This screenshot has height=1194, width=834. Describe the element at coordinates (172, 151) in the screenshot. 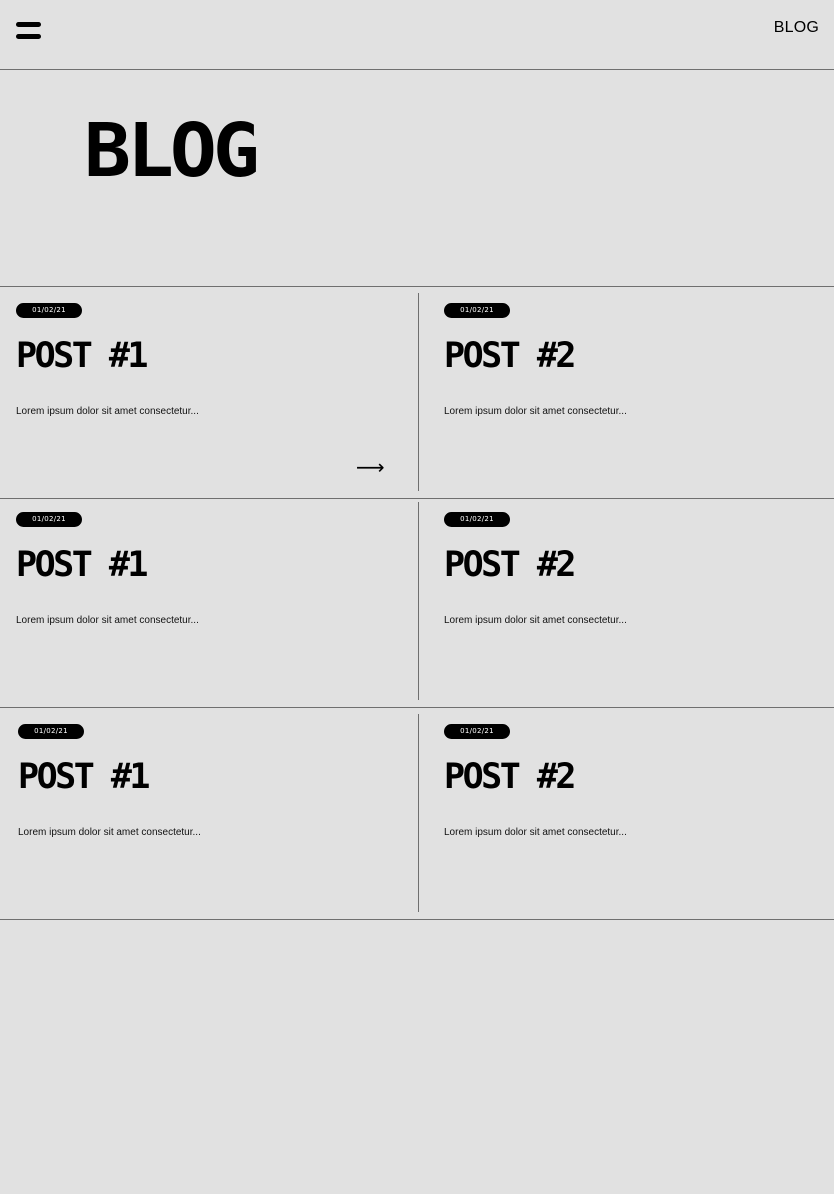

I see `page-title: BLOG` at that location.